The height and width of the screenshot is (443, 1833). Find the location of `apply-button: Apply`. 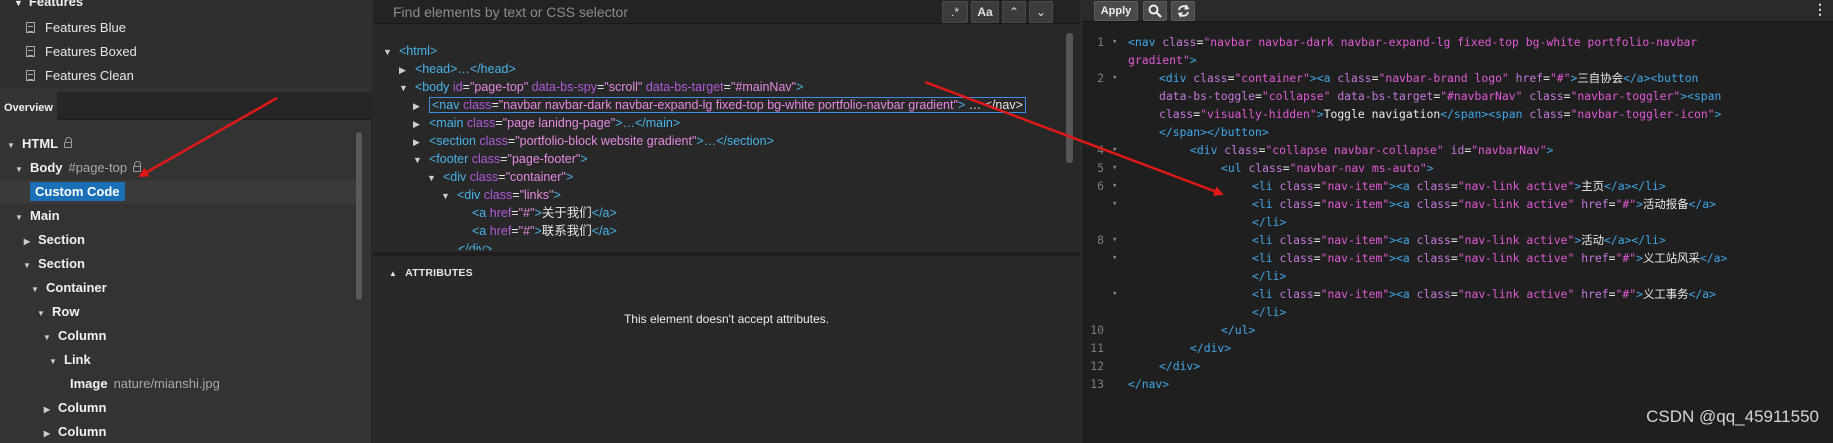

apply-button: Apply is located at coordinates (1116, 11).